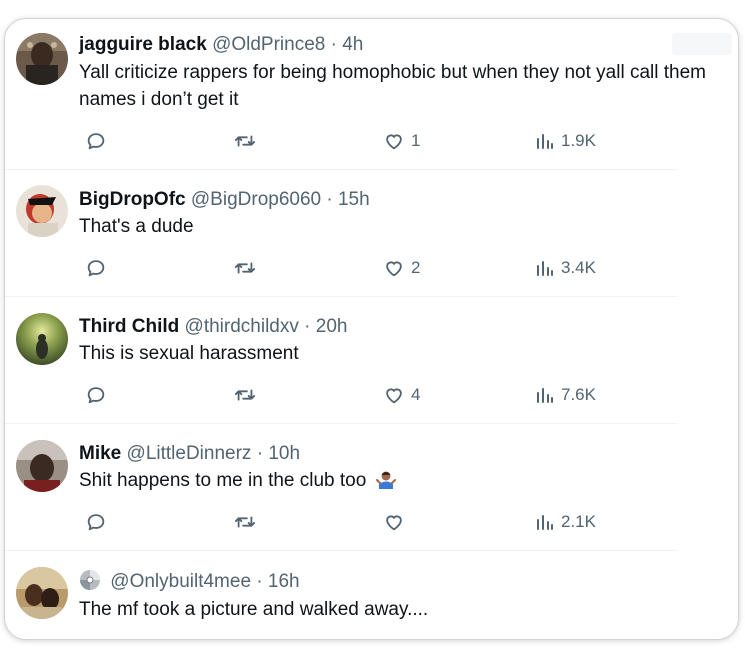  I want to click on action-bar: 4 7.6K, so click(359, 395).